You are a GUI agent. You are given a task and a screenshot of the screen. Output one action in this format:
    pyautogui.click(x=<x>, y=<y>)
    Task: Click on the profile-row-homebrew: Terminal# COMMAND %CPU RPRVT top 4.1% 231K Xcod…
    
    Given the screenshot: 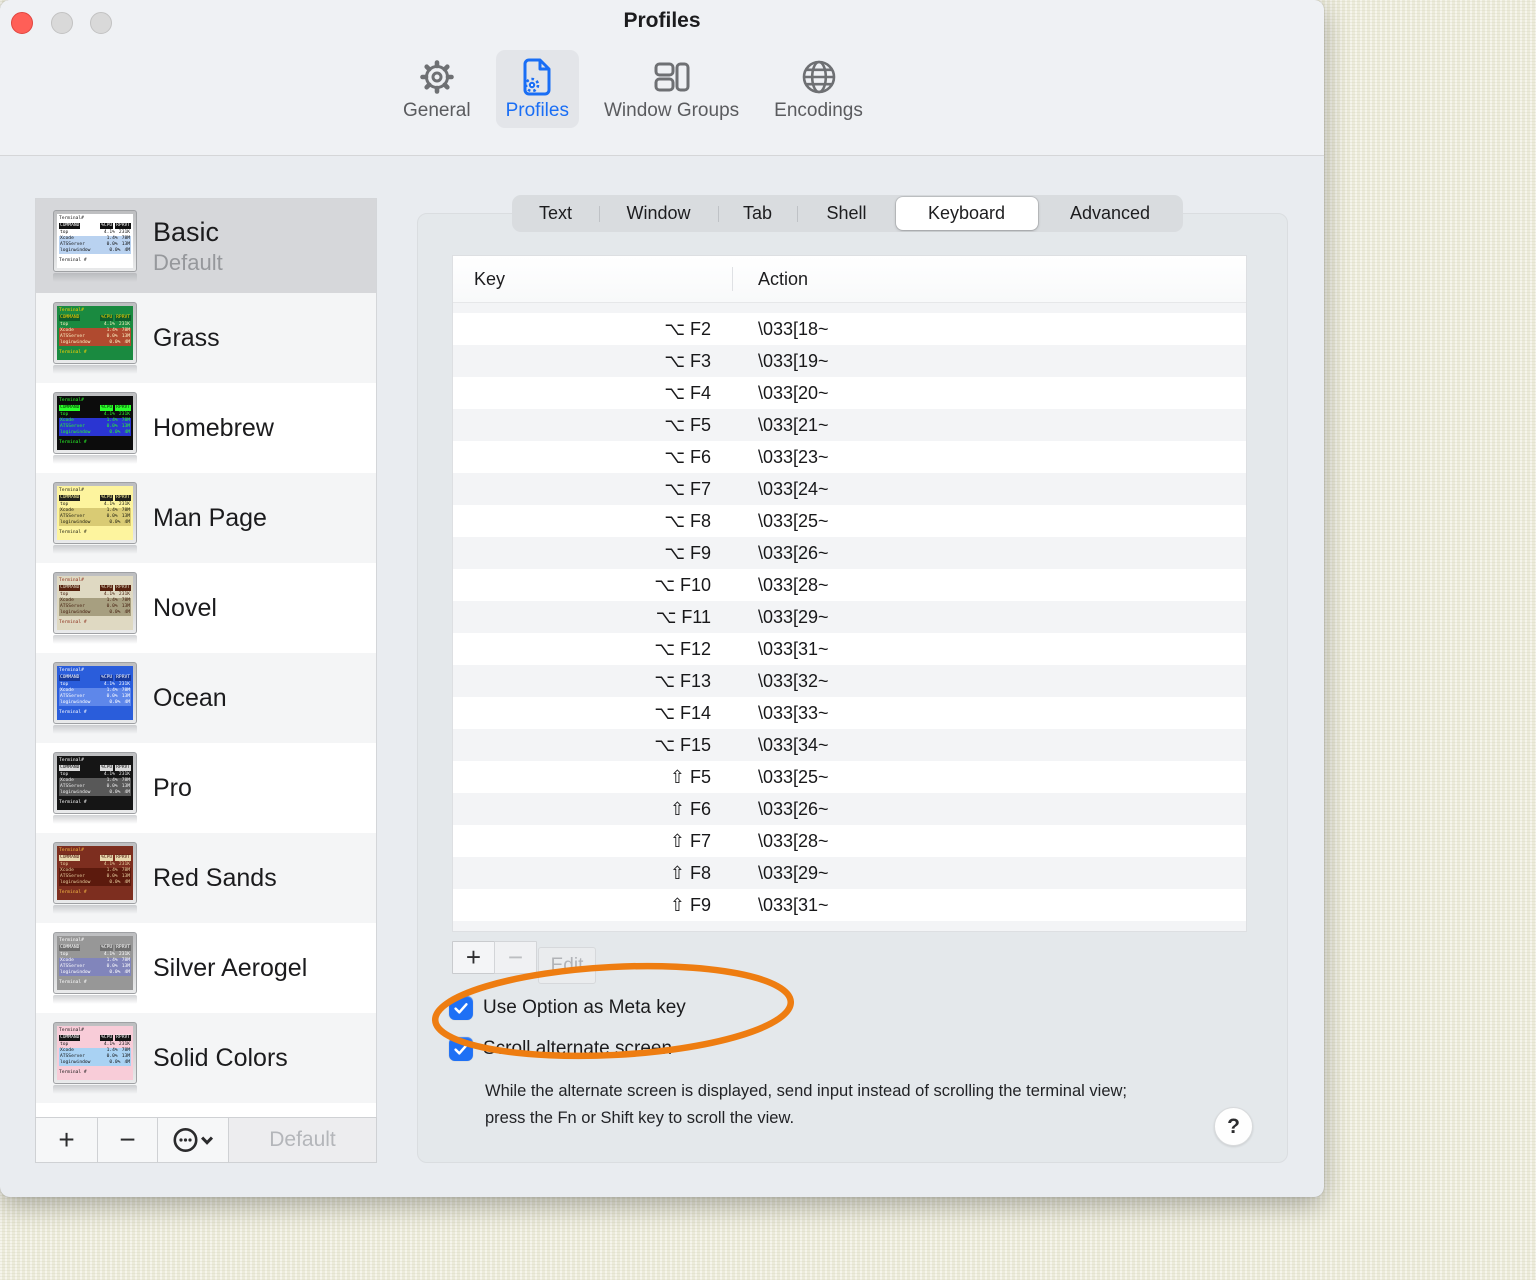 What is the action you would take?
    pyautogui.click(x=206, y=428)
    